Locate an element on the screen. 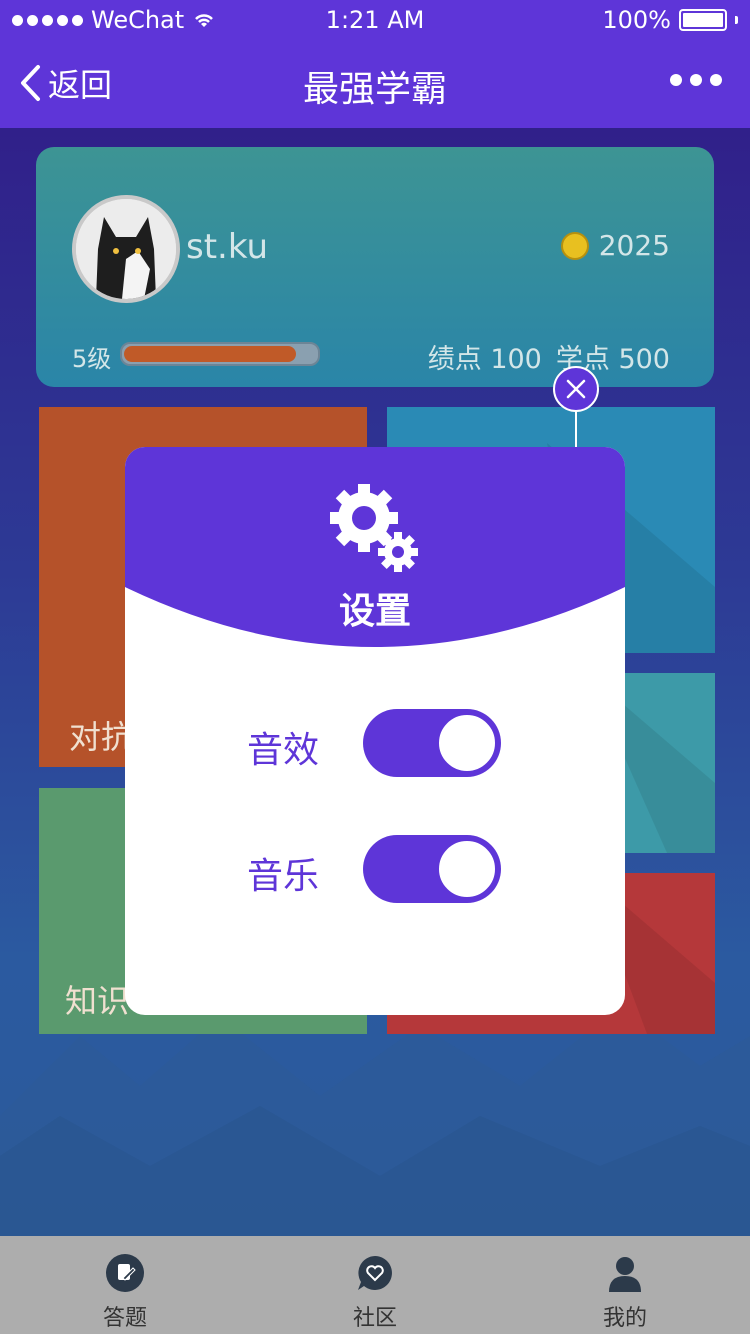 The width and height of the screenshot is (750, 1334). setting-row-music: 音乐 is located at coordinates (375, 870).